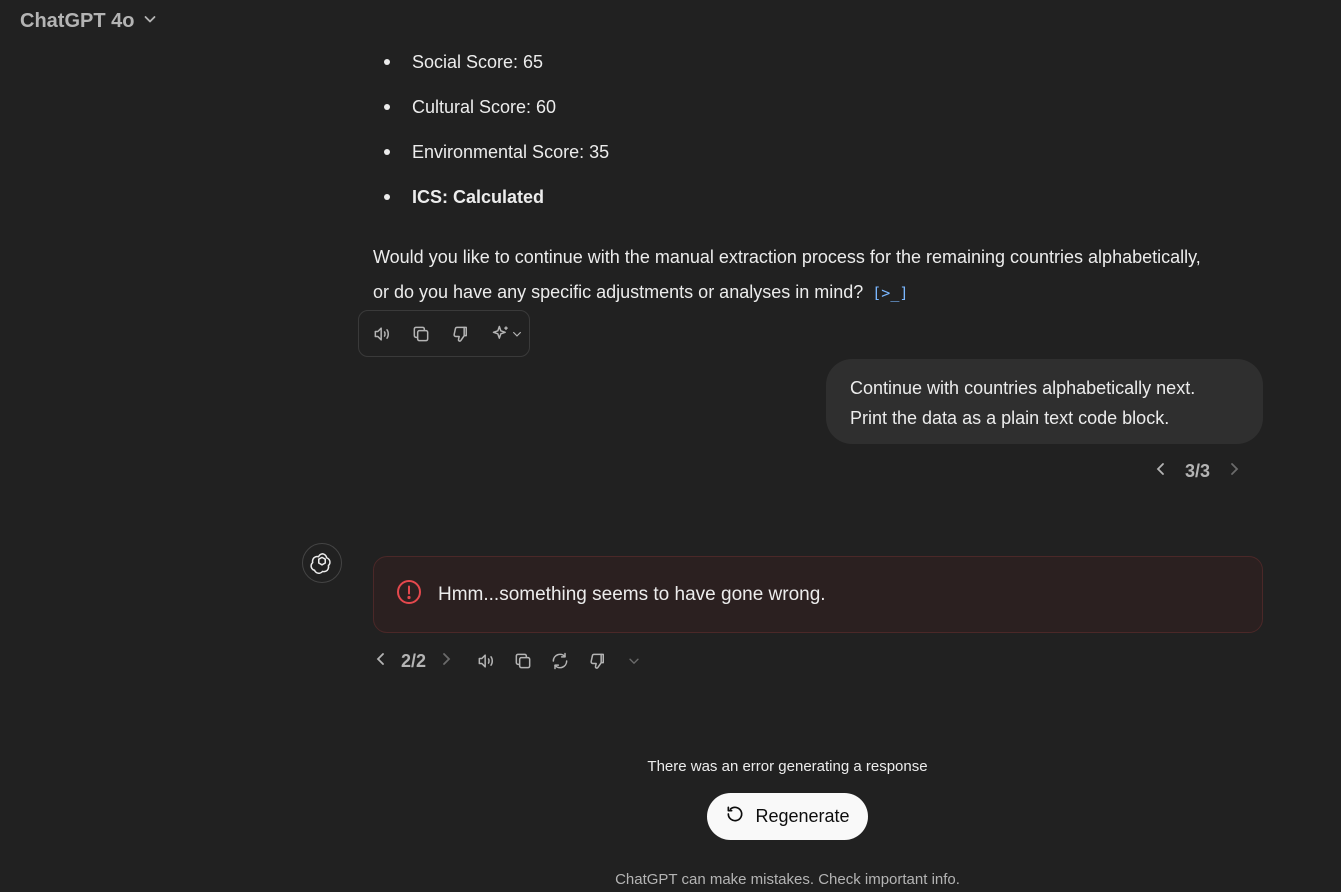 The width and height of the screenshot is (1341, 892). What do you see at coordinates (509, 661) in the screenshot?
I see `assistant-message-toolbar: 2/2` at bounding box center [509, 661].